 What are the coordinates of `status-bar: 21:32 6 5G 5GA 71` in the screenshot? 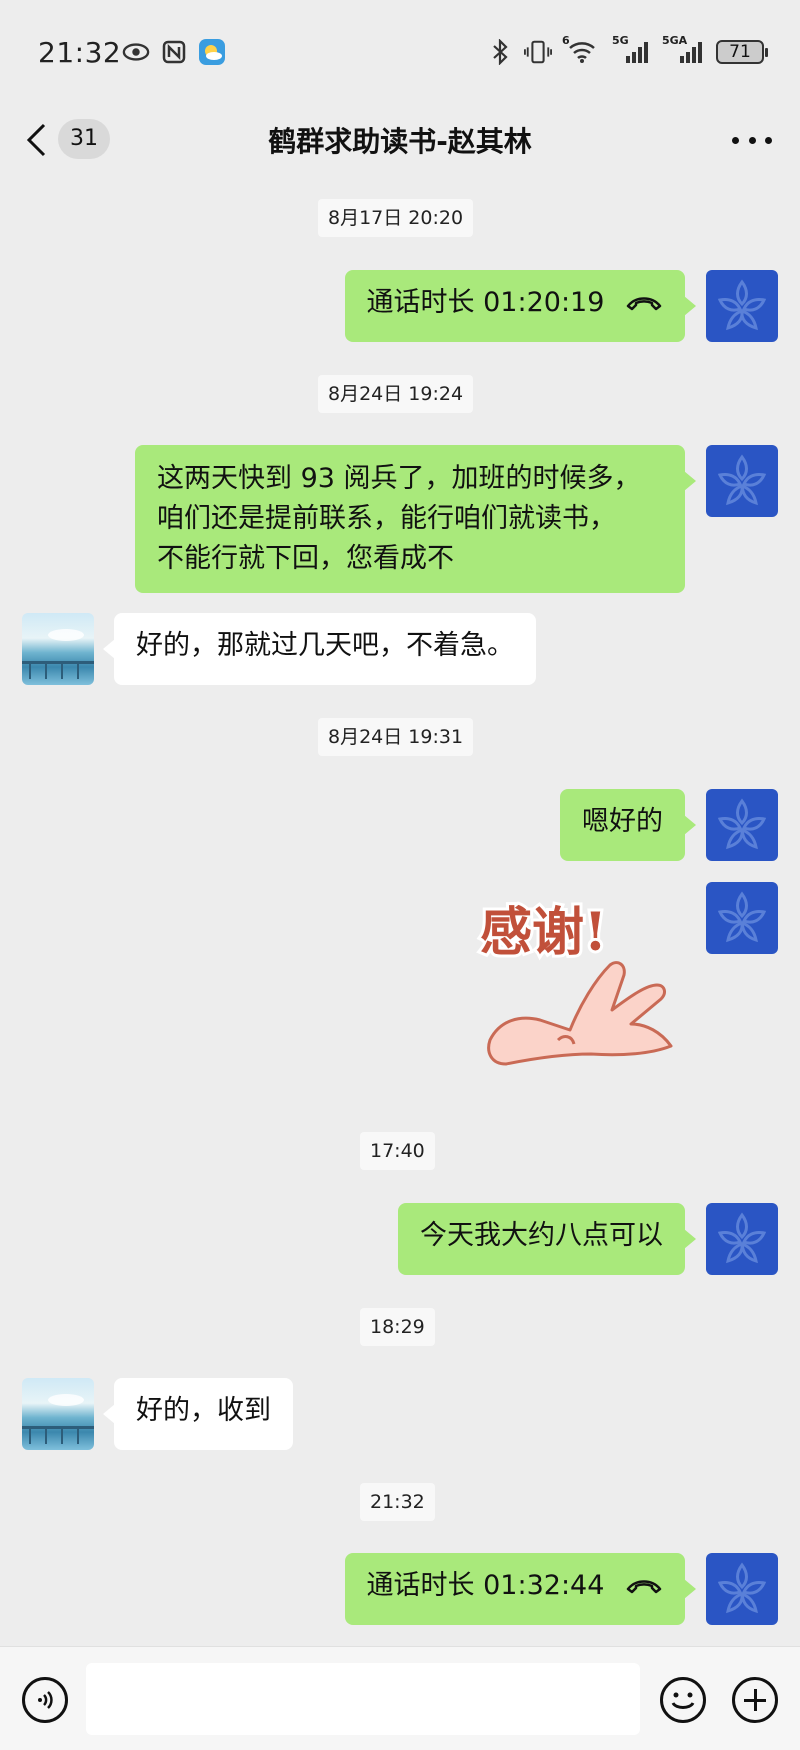 It's located at (400, 52).